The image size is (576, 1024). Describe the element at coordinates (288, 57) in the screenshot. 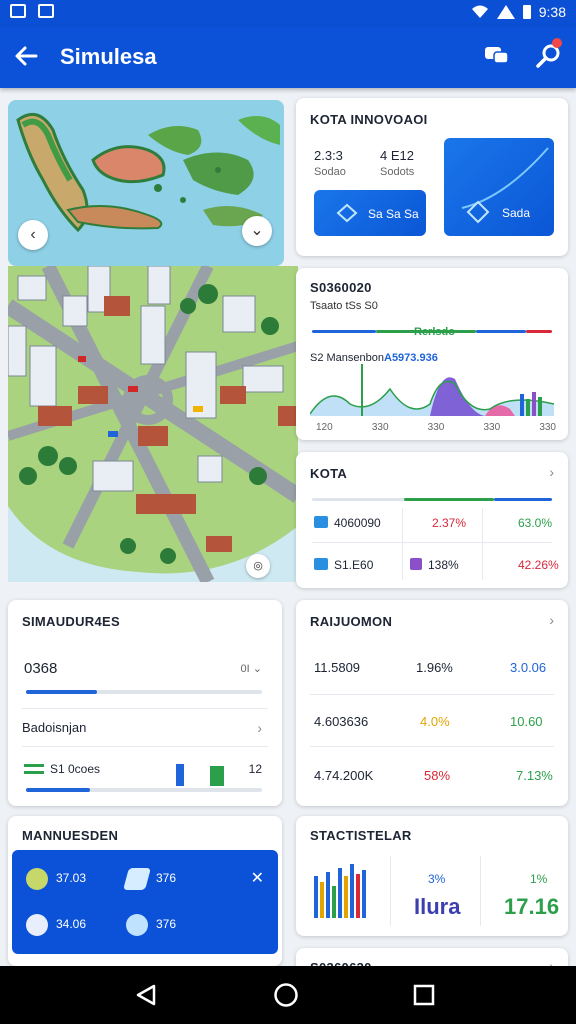

I see `app-bar: Simulesa` at that location.